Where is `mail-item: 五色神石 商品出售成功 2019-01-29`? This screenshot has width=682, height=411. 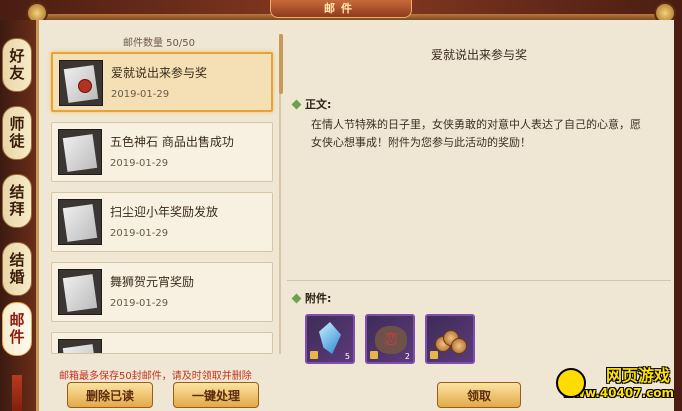
mail-item: 五色神石 商品出售成功 2019-01-29 is located at coordinates (162, 152).